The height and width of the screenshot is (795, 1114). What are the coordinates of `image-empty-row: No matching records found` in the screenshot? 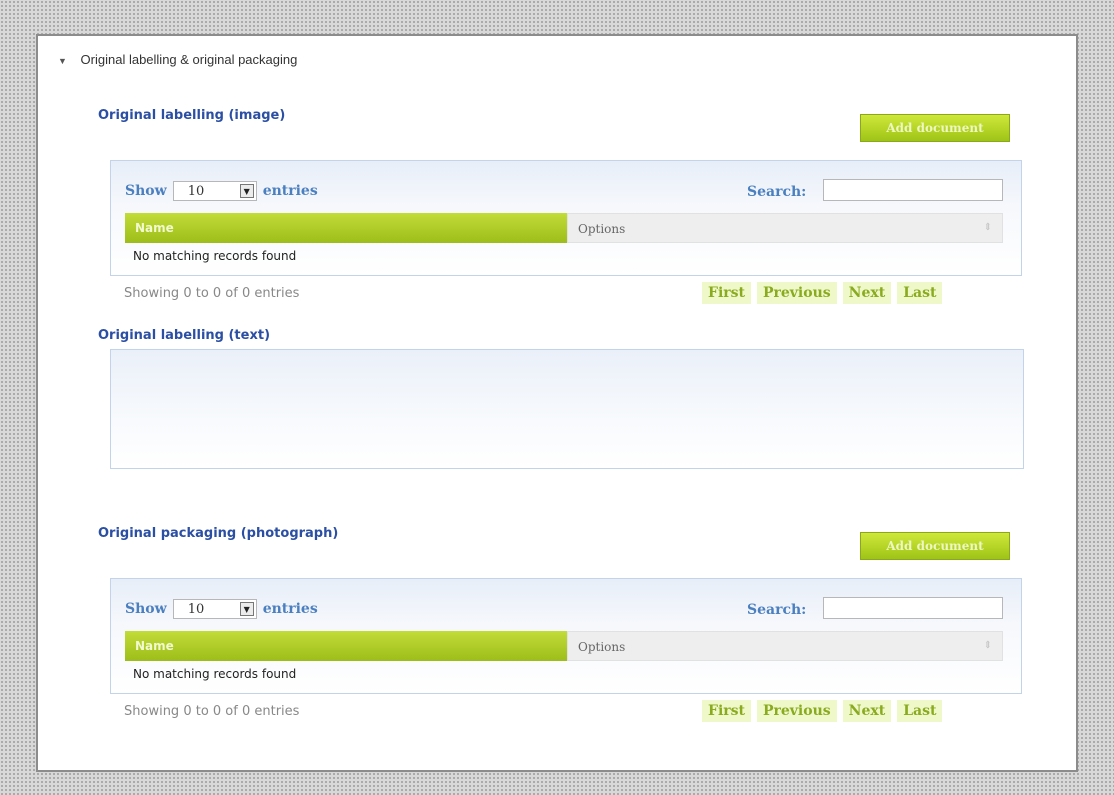 It's located at (215, 256).